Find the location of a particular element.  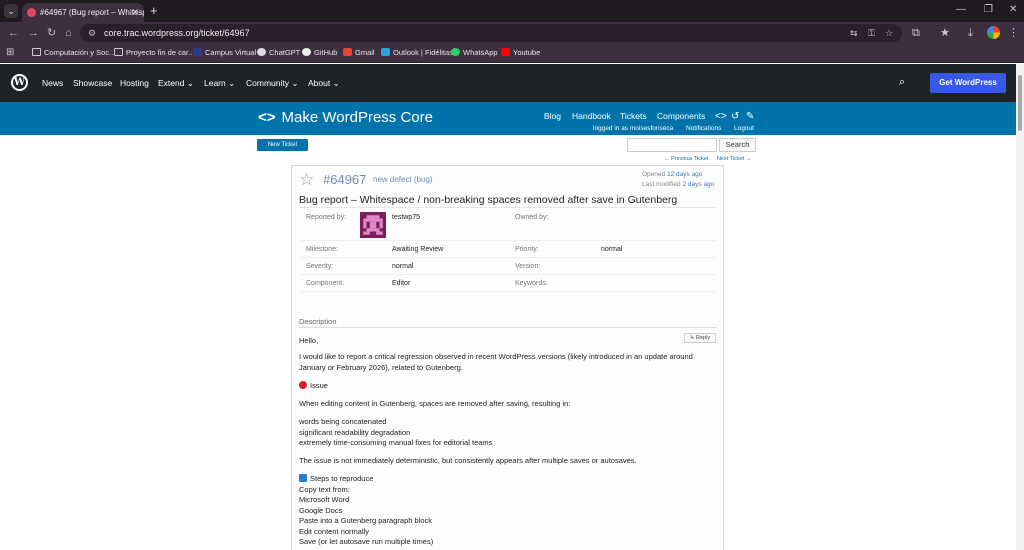

campus-icon is located at coordinates (197, 52).